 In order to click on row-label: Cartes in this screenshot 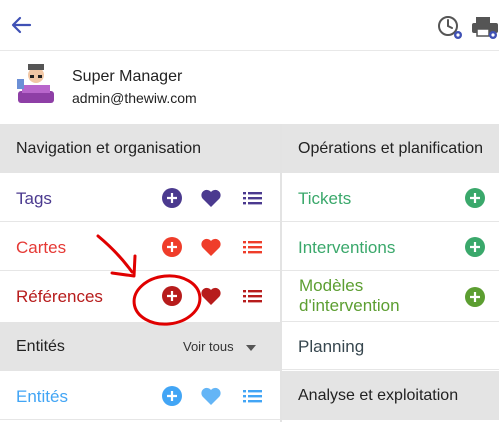, I will do `click(41, 247)`.